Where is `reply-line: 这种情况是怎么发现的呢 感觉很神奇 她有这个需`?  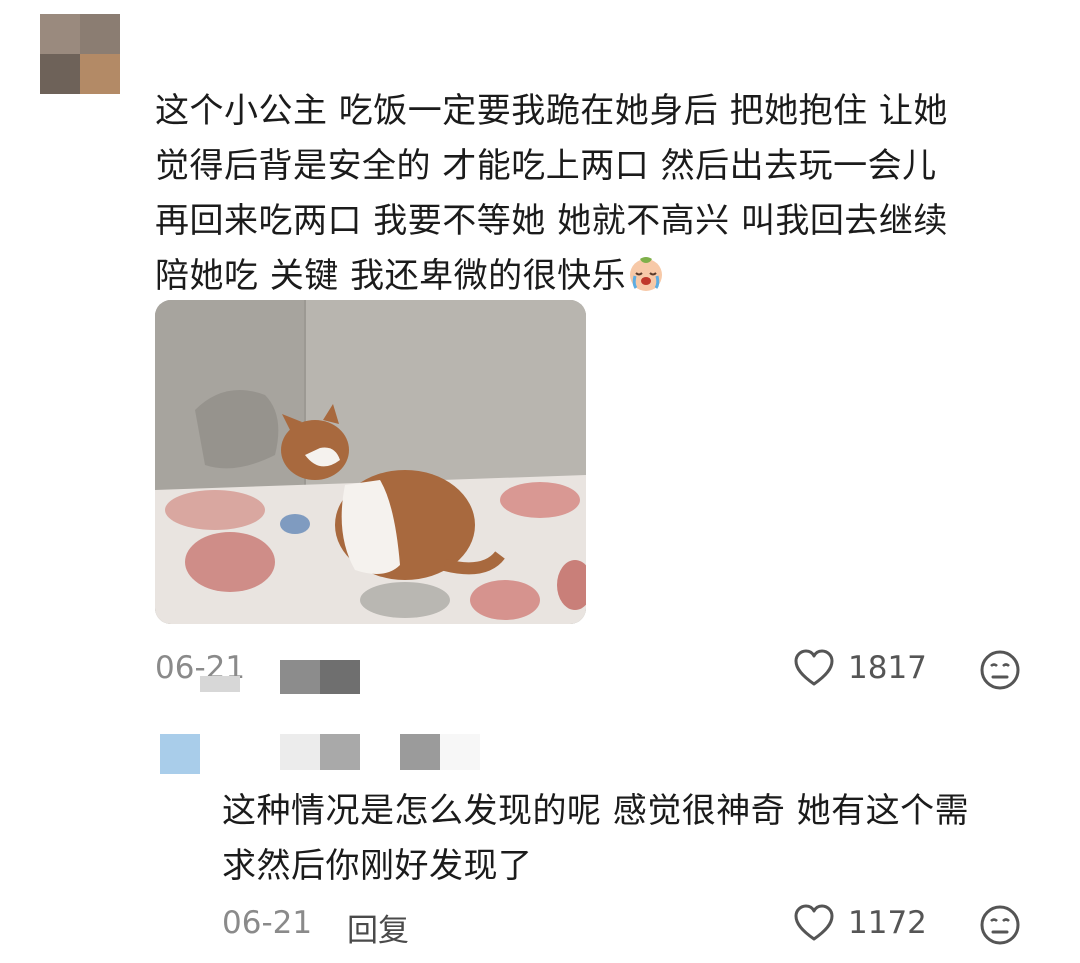
reply-line: 这种情况是怎么发现的呢 感觉很神奇 她有这个需 is located at coordinates (596, 811).